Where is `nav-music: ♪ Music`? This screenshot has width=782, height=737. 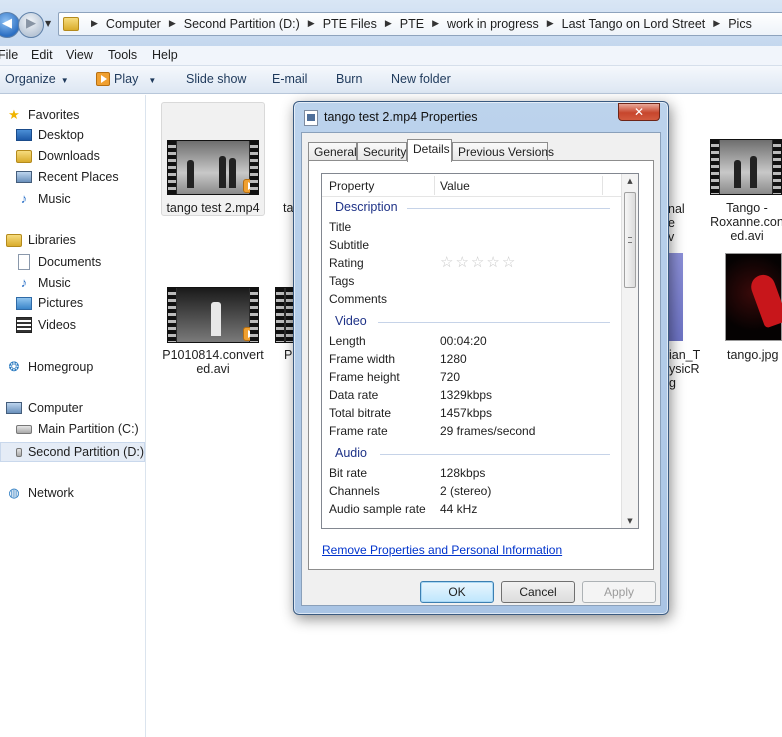
nav-music: ♪ Music is located at coordinates (43, 283).